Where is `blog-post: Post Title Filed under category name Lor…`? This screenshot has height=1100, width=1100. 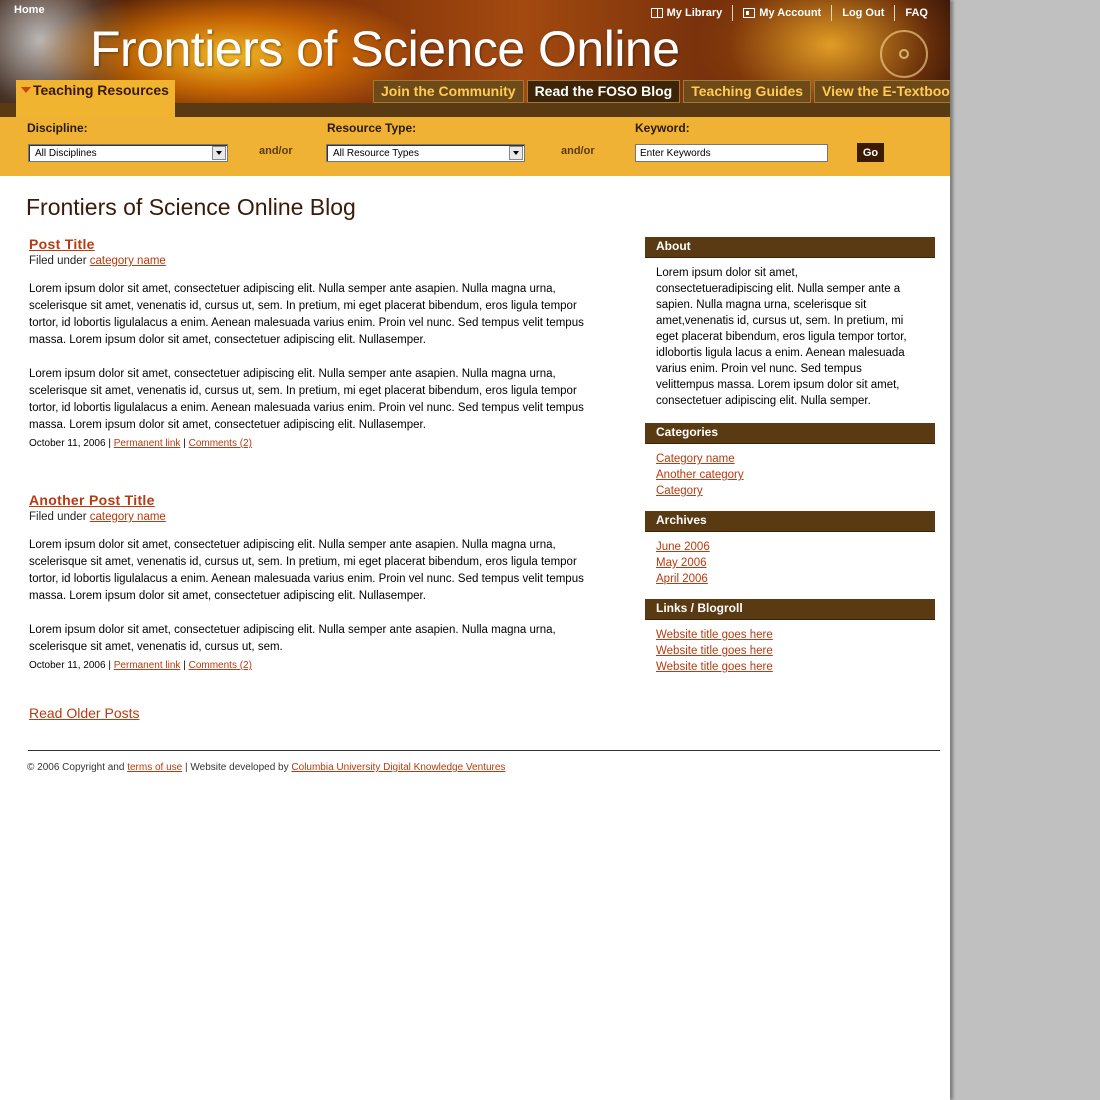 blog-post: Post Title Filed under category name Lor… is located at coordinates (319, 341).